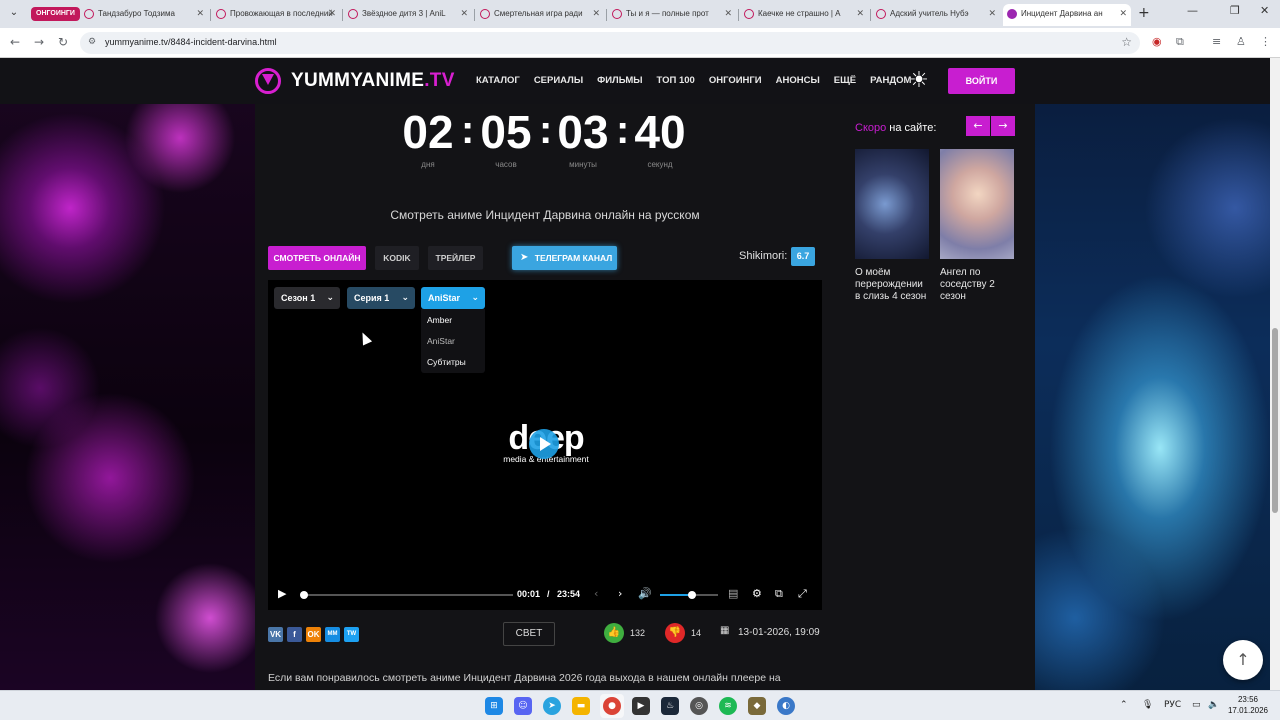 This screenshot has width=1280, height=720. I want to click on nav-item-series: СЕРИАЛЫ, so click(558, 80).